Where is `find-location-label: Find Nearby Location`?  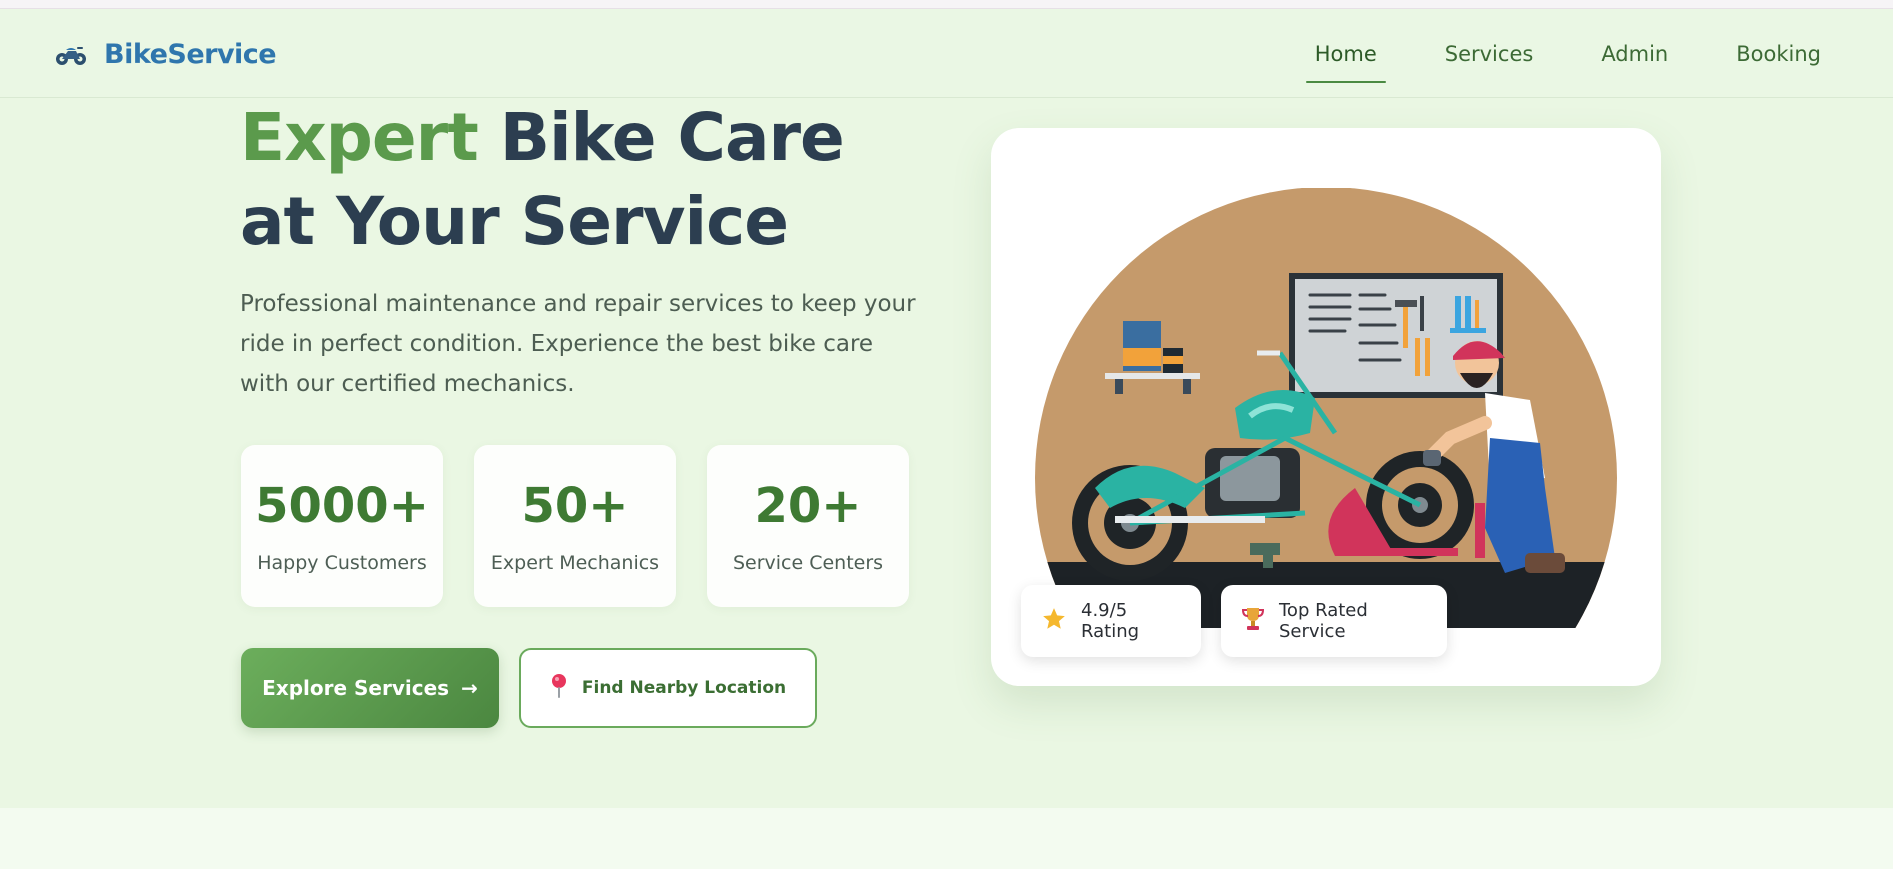
find-location-label: Find Nearby Location is located at coordinates (684, 688).